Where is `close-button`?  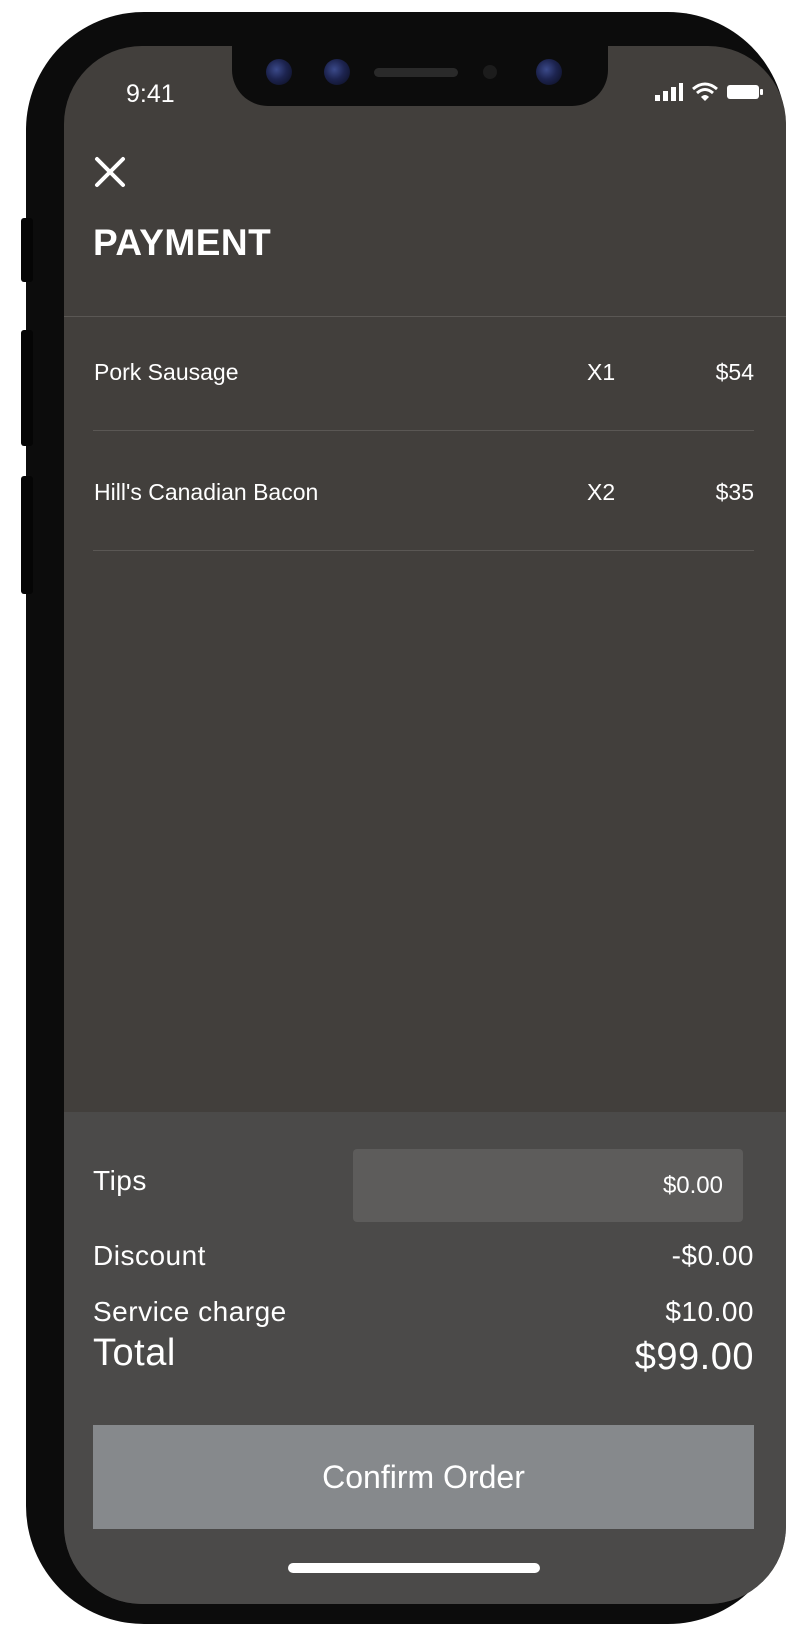
close-button is located at coordinates (110, 172).